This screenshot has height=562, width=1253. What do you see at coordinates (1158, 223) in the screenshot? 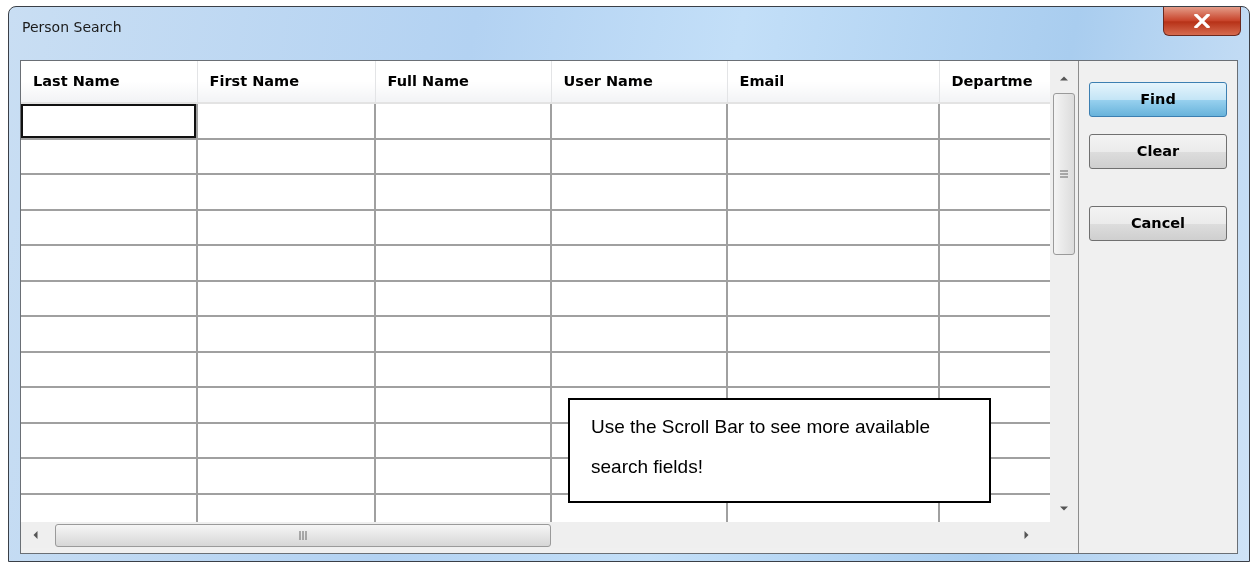
I see `dialog-button: Cancel` at bounding box center [1158, 223].